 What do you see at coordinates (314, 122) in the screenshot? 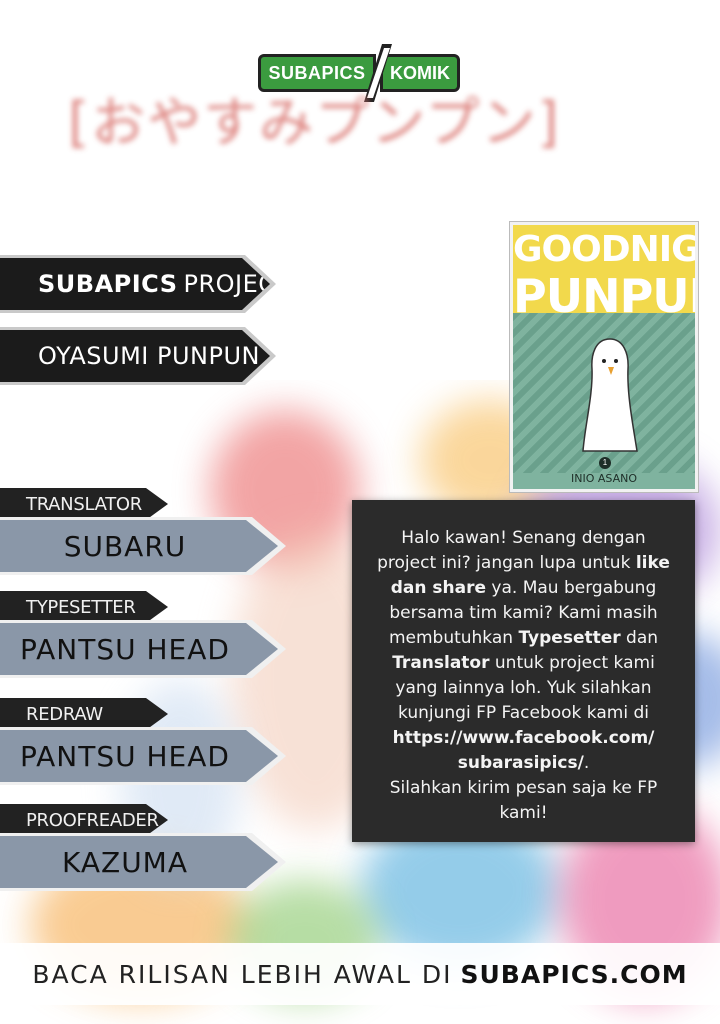
I see `japanese-title: [おやすみプンプン]` at bounding box center [314, 122].